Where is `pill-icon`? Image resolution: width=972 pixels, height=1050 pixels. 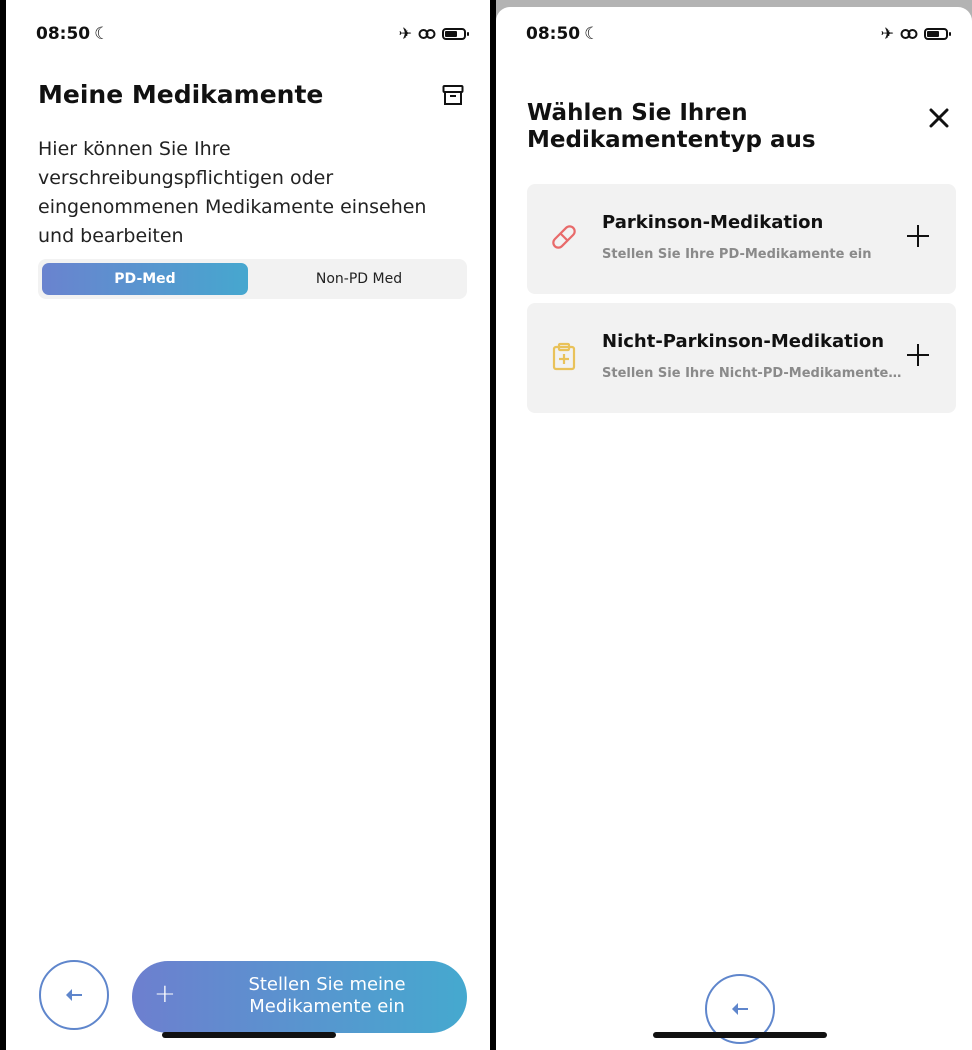
pill-icon is located at coordinates (564, 237).